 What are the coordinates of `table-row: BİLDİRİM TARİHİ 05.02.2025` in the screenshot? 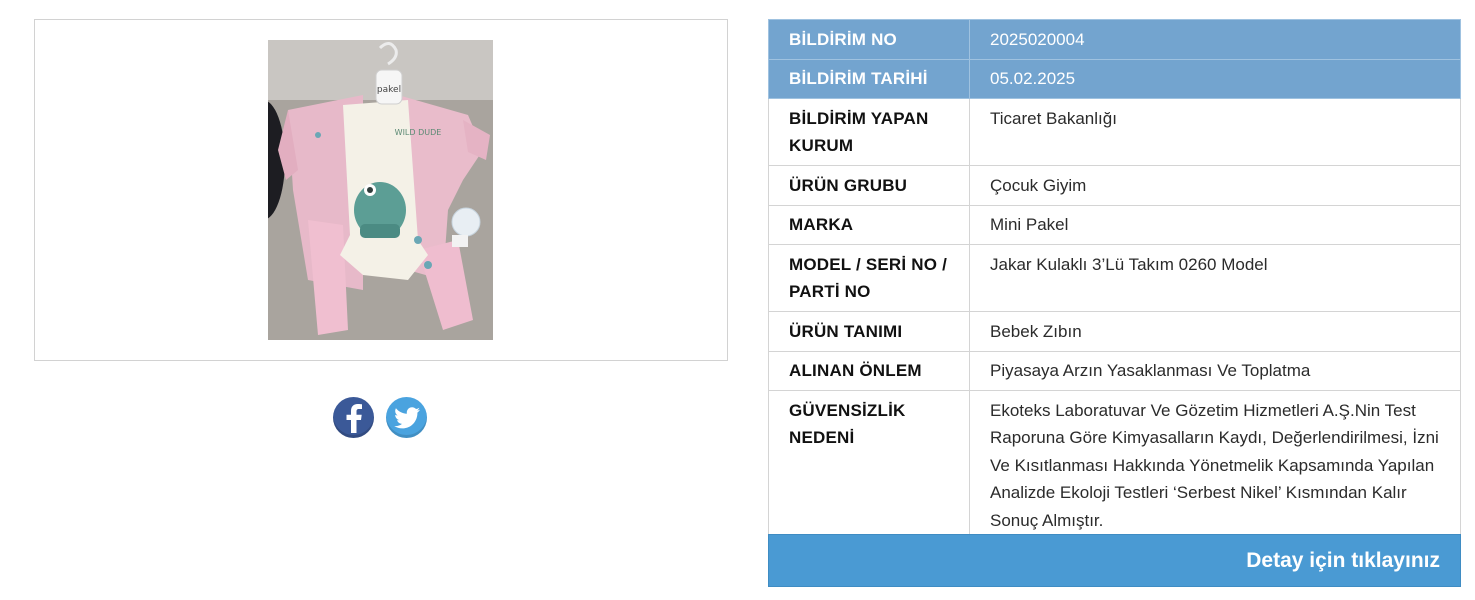 It's located at (1114, 78).